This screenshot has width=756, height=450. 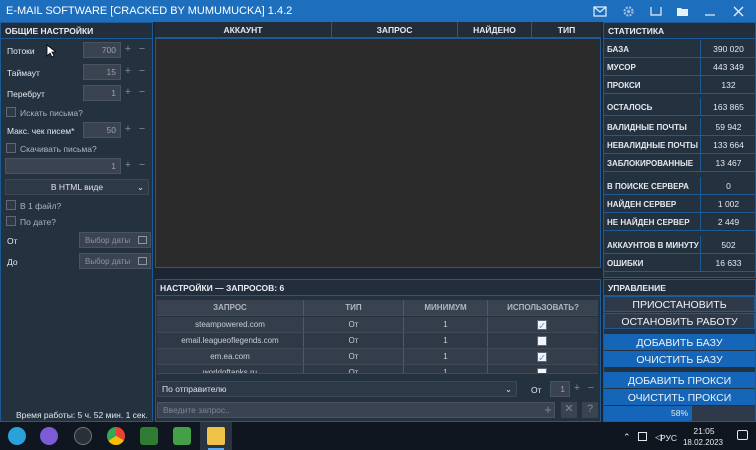 What do you see at coordinates (648, 186) in the screenshot?
I see `stat-label: В ПОИСКЕ СЕРВЕРА` at bounding box center [648, 186].